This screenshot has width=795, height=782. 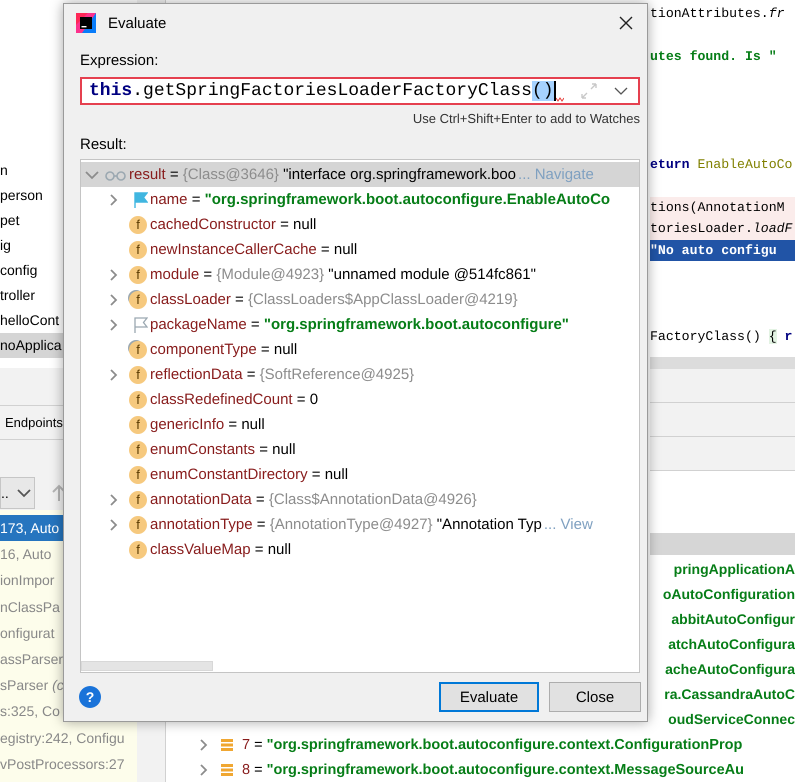 I want to click on thread-dropdown: .., so click(x=17, y=492).